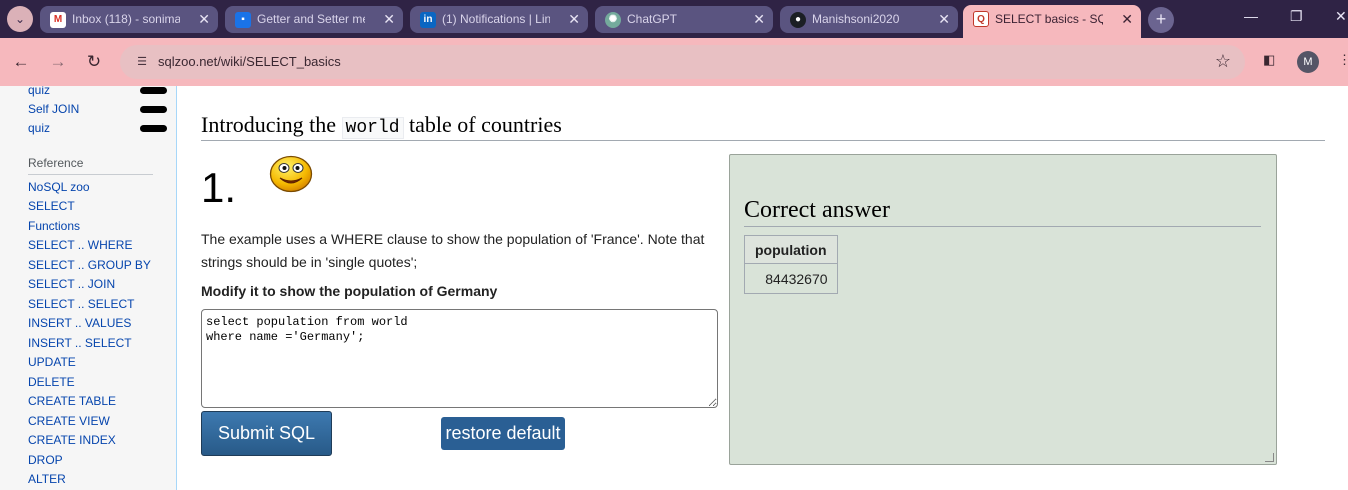 The image size is (1348, 490). I want to click on linkedin-icon: in, so click(428, 20).